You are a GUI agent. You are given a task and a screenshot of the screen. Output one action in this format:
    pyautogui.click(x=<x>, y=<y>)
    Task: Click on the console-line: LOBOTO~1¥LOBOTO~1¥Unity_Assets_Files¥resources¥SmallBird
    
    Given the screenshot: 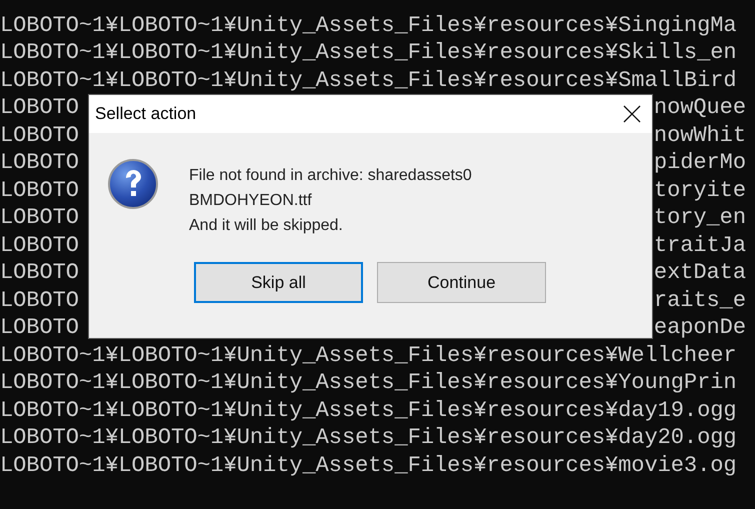 What is the action you would take?
    pyautogui.click(x=368, y=80)
    